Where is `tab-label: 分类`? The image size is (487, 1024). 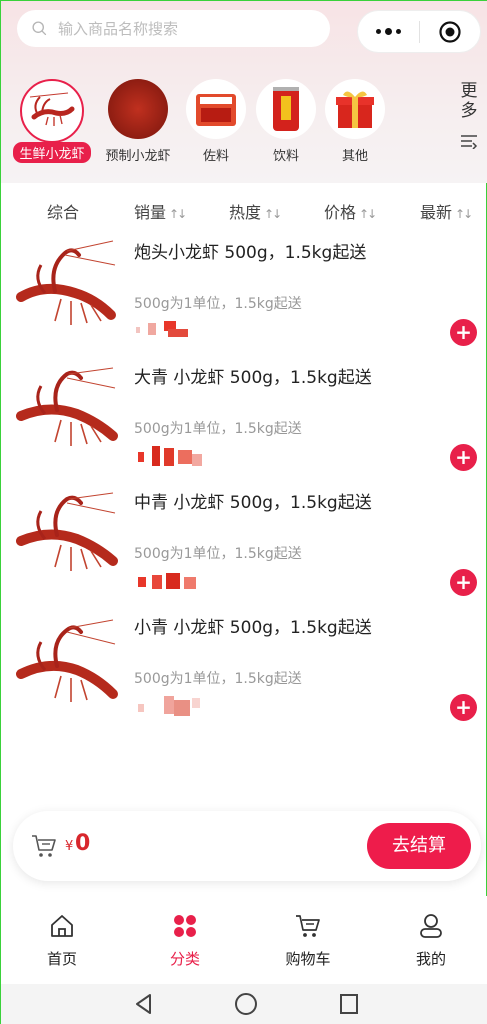
tab-label: 分类 is located at coordinates (184, 959).